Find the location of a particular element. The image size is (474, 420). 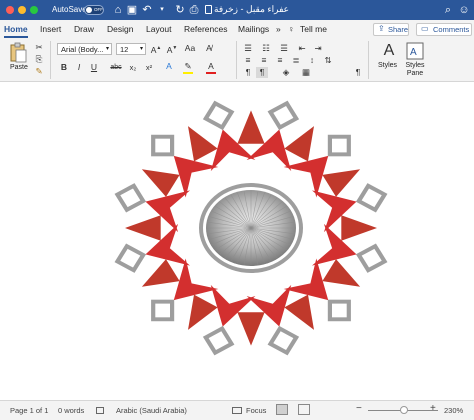

share-button: ⇪ Share is located at coordinates (391, 29).